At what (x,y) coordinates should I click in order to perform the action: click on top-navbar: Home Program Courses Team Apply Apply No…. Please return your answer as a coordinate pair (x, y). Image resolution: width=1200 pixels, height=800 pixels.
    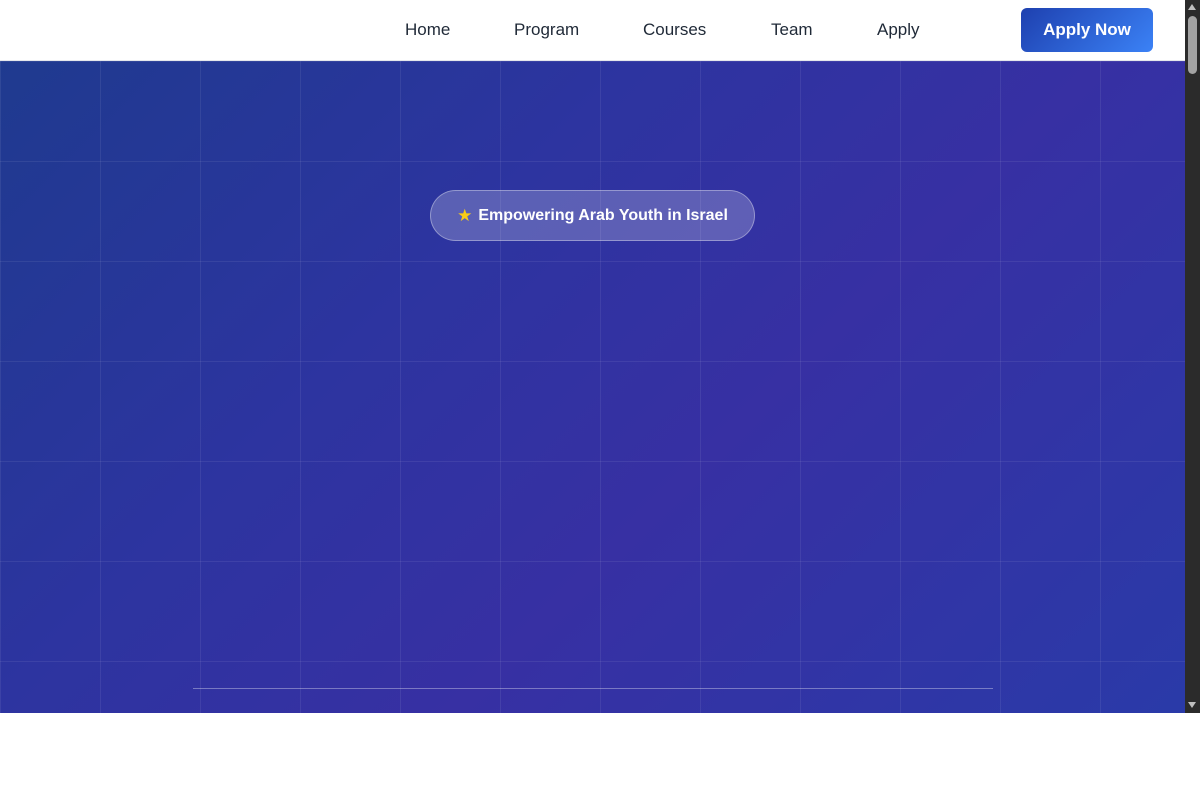
    Looking at the image, I should click on (592, 30).